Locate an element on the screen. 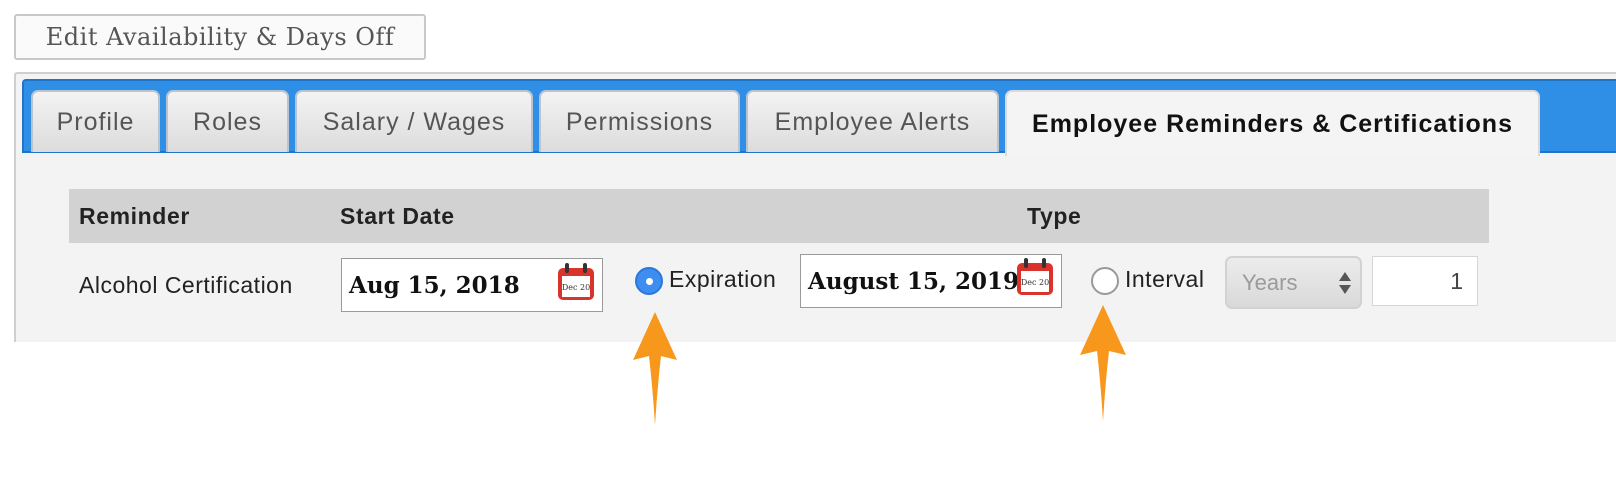  interval-unit-value: Years is located at coordinates (1270, 282).